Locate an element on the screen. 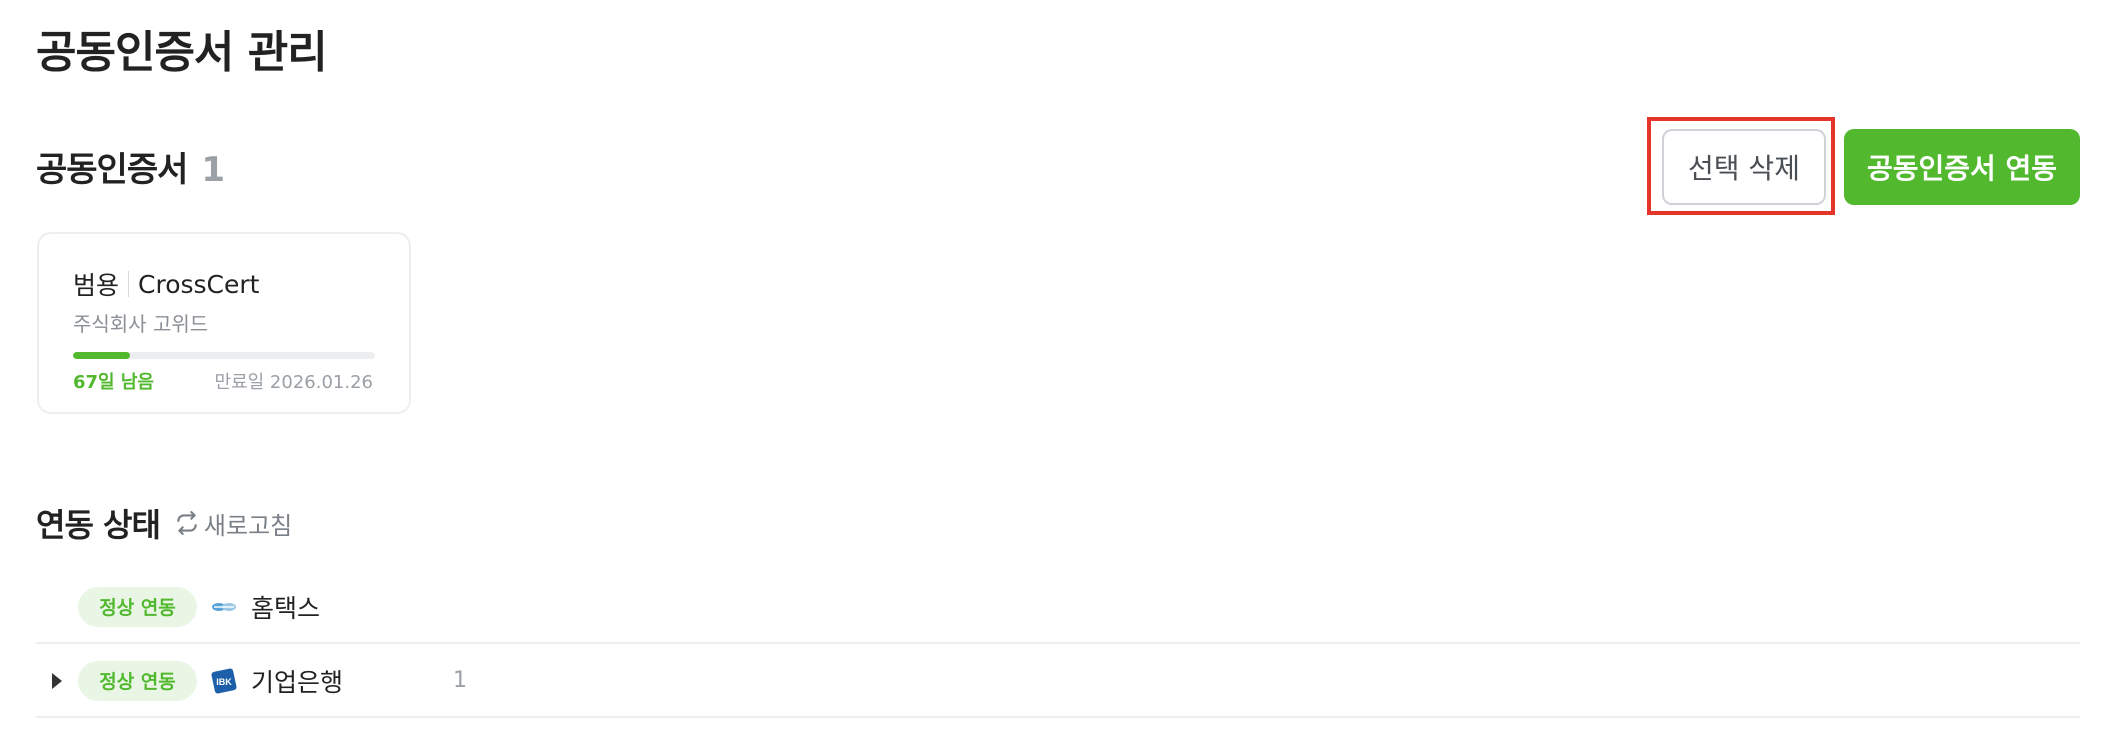 The image size is (2110, 732). refresh-label: 새로고침 is located at coordinates (248, 525).